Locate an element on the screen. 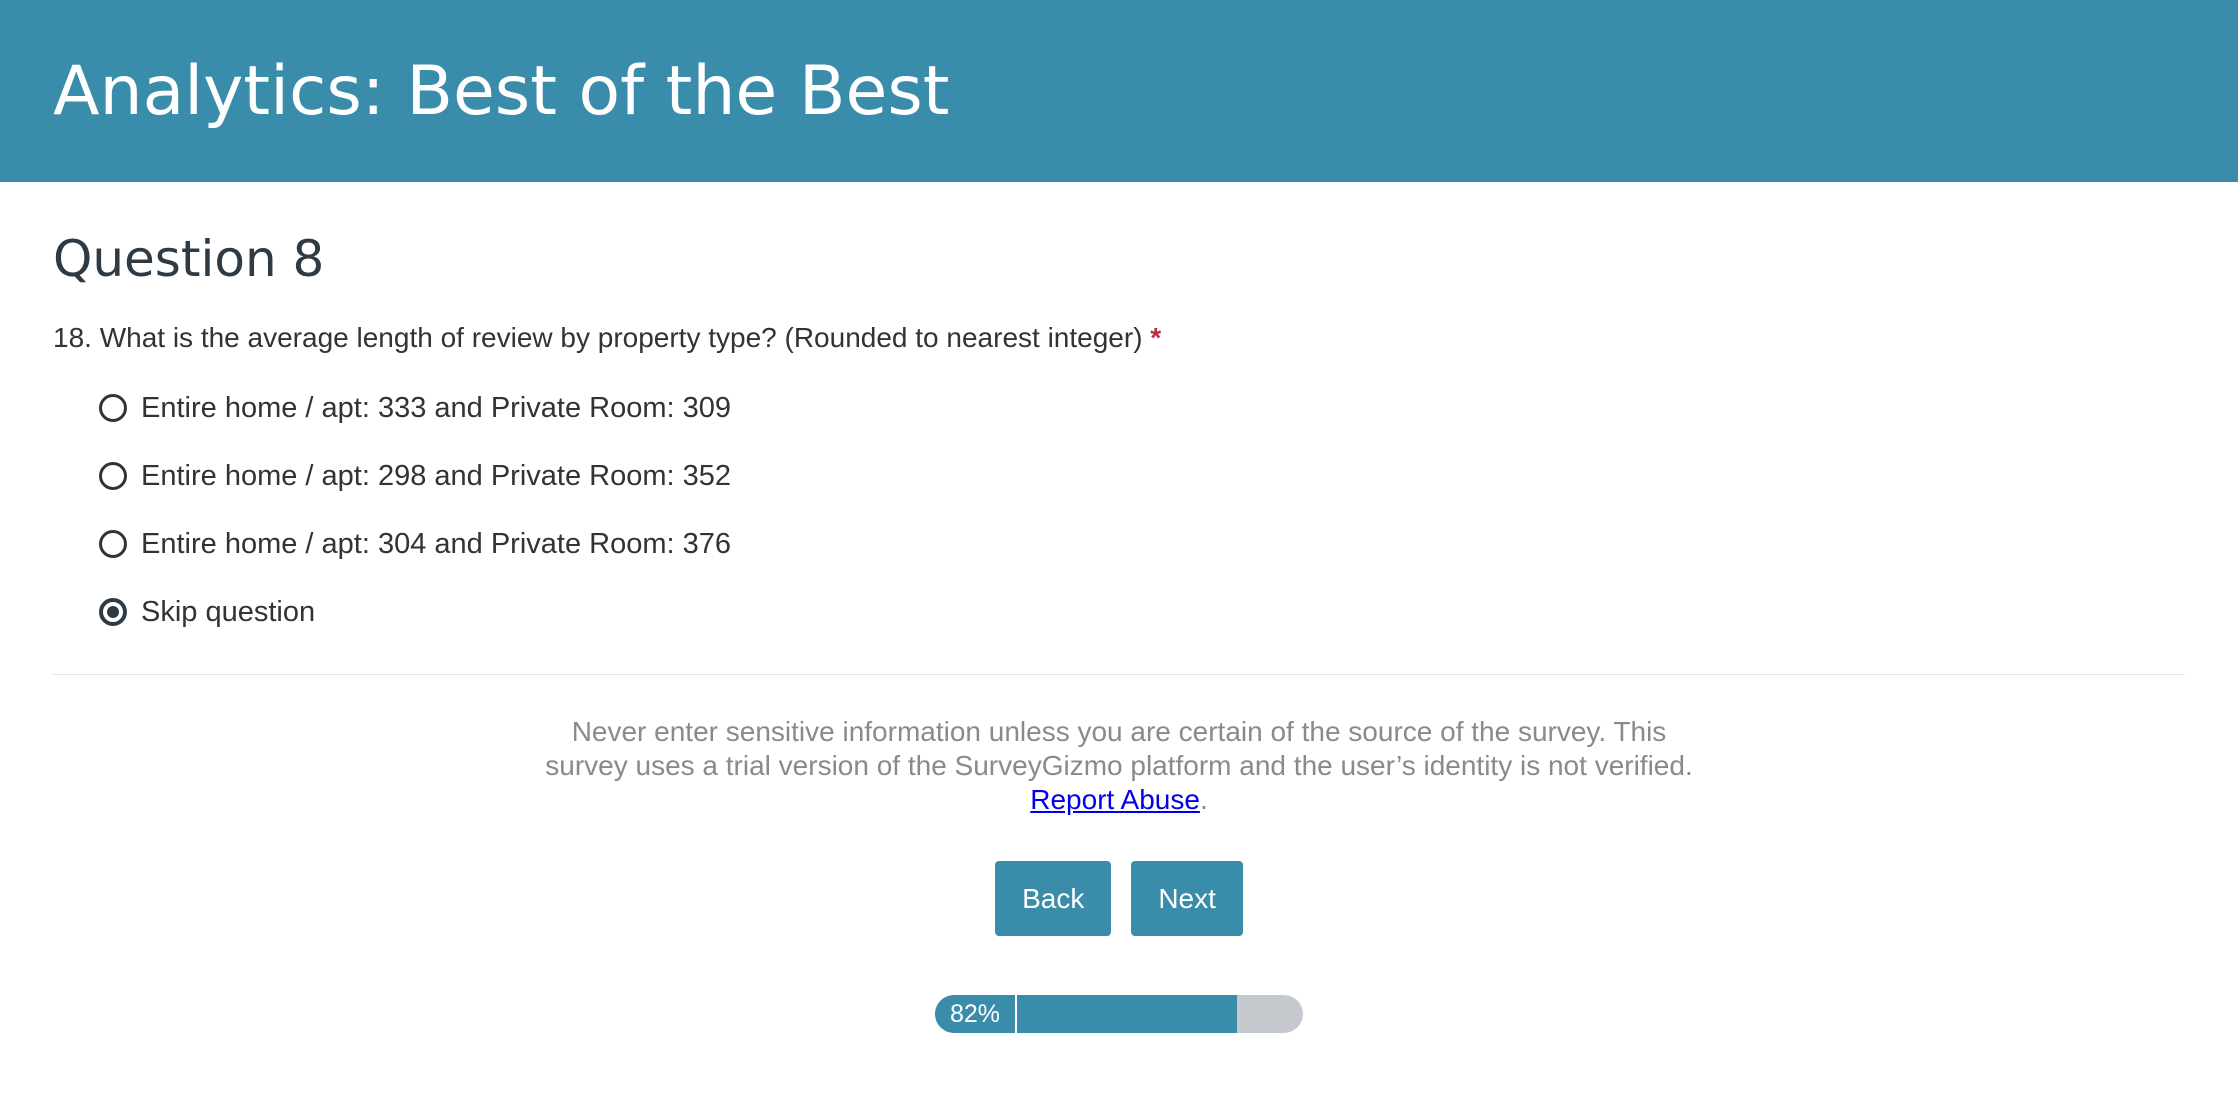 The image size is (2238, 1094). progress-fill: 82% is located at coordinates (1086, 1014).